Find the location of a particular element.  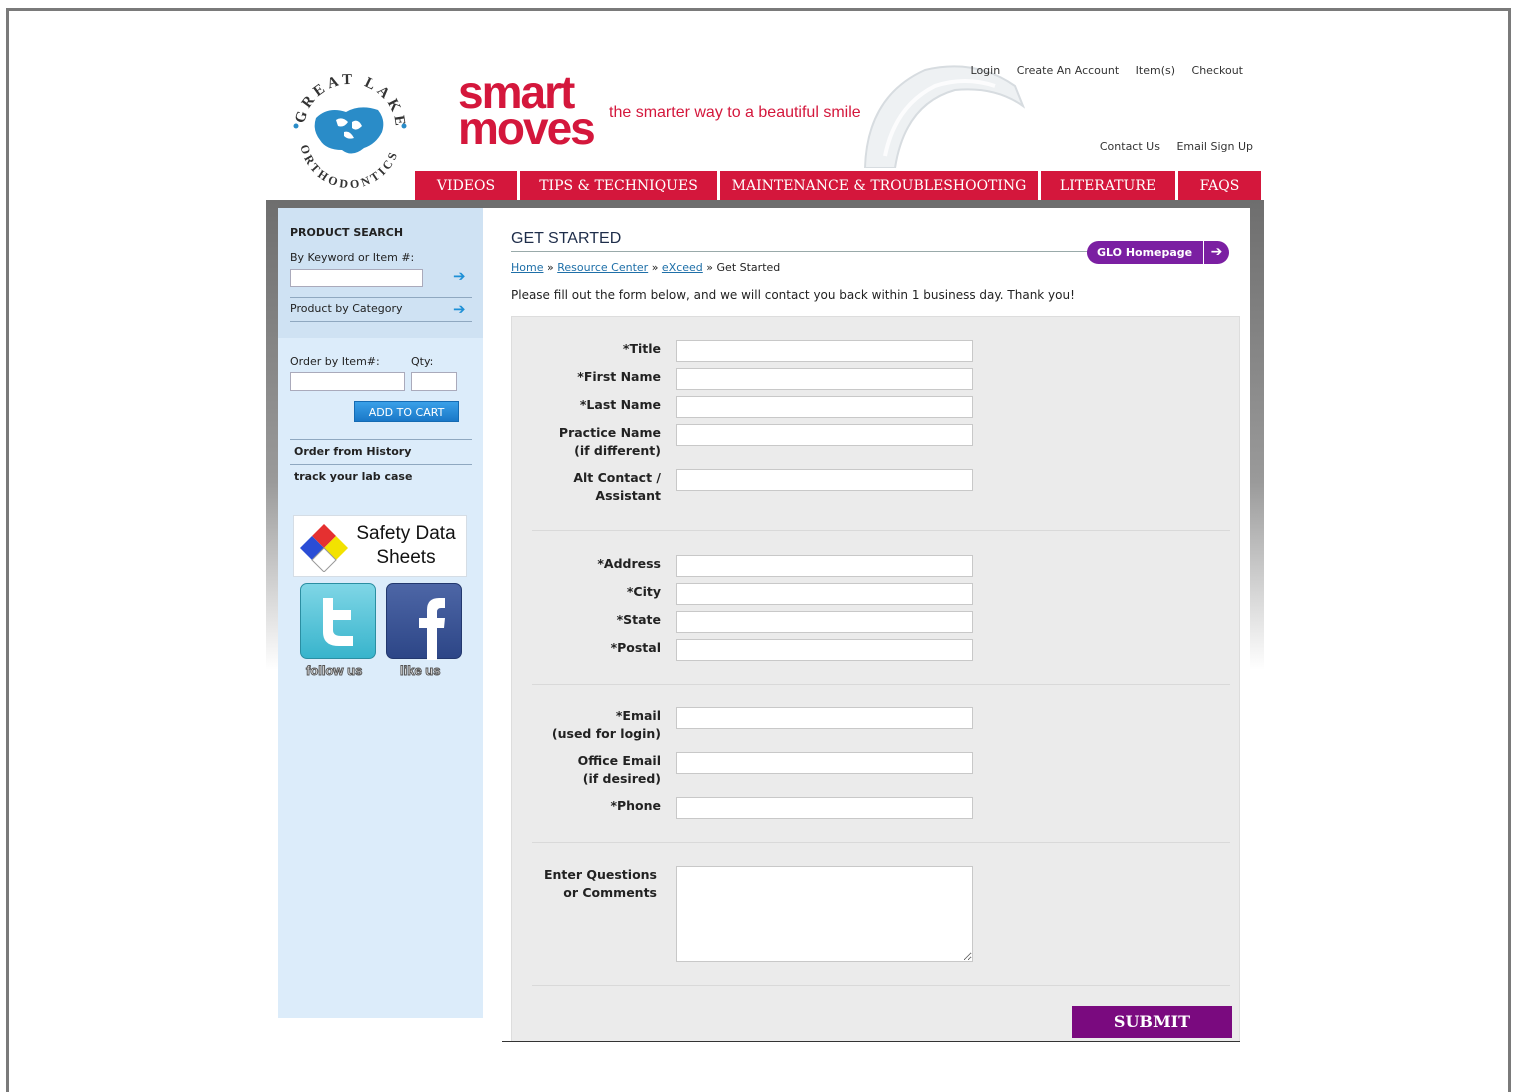

practice-name-note: (if different) is located at coordinates (617, 450).